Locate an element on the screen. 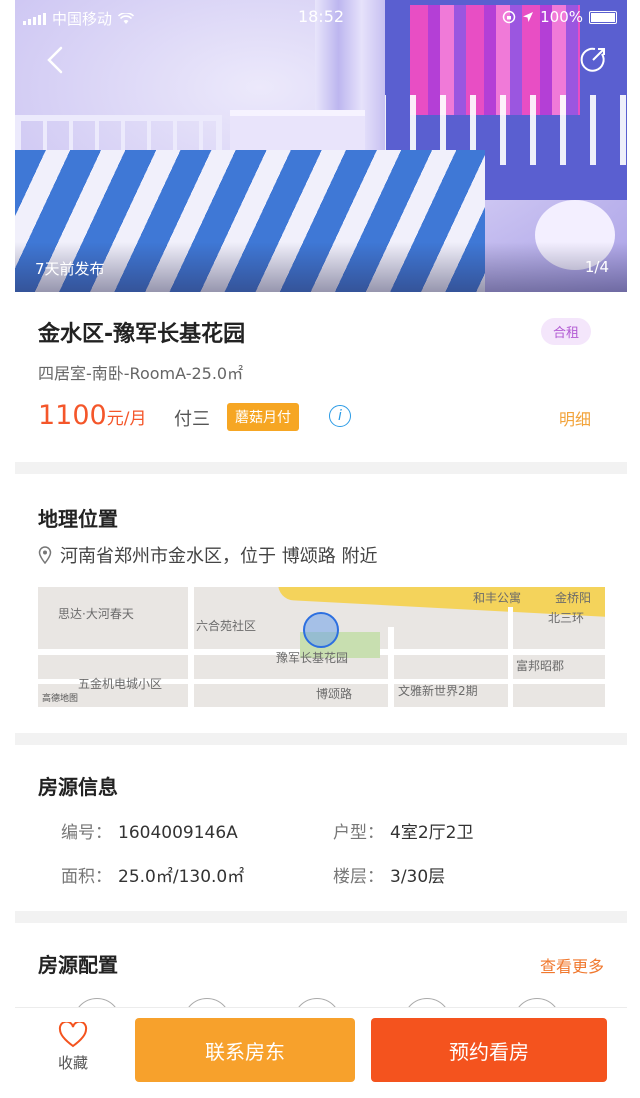 Image resolution: width=640 pixels, height=1098 pixels. address-text: 河南省郑州市金水区，位于 博颂路 附近 is located at coordinates (219, 556).